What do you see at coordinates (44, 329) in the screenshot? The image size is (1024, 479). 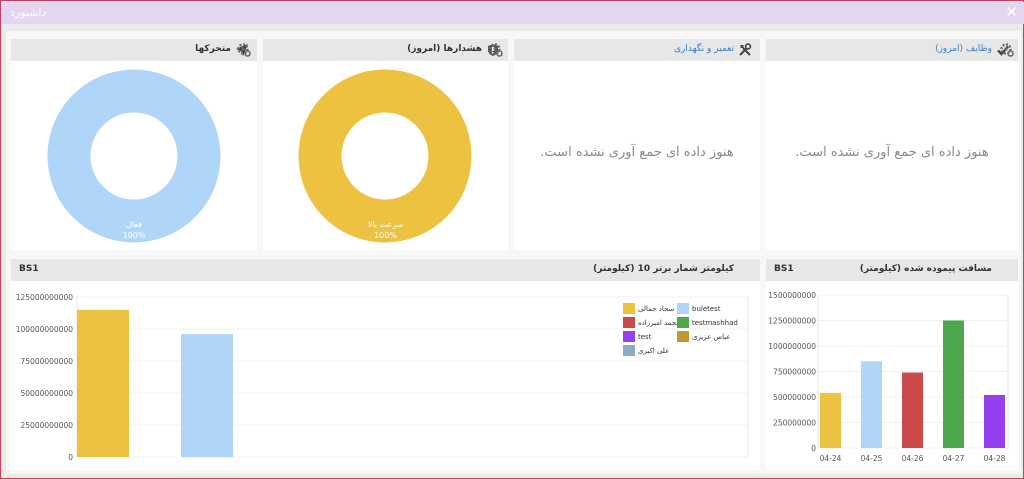 I see `y-tick-label: 100000000000` at bounding box center [44, 329].